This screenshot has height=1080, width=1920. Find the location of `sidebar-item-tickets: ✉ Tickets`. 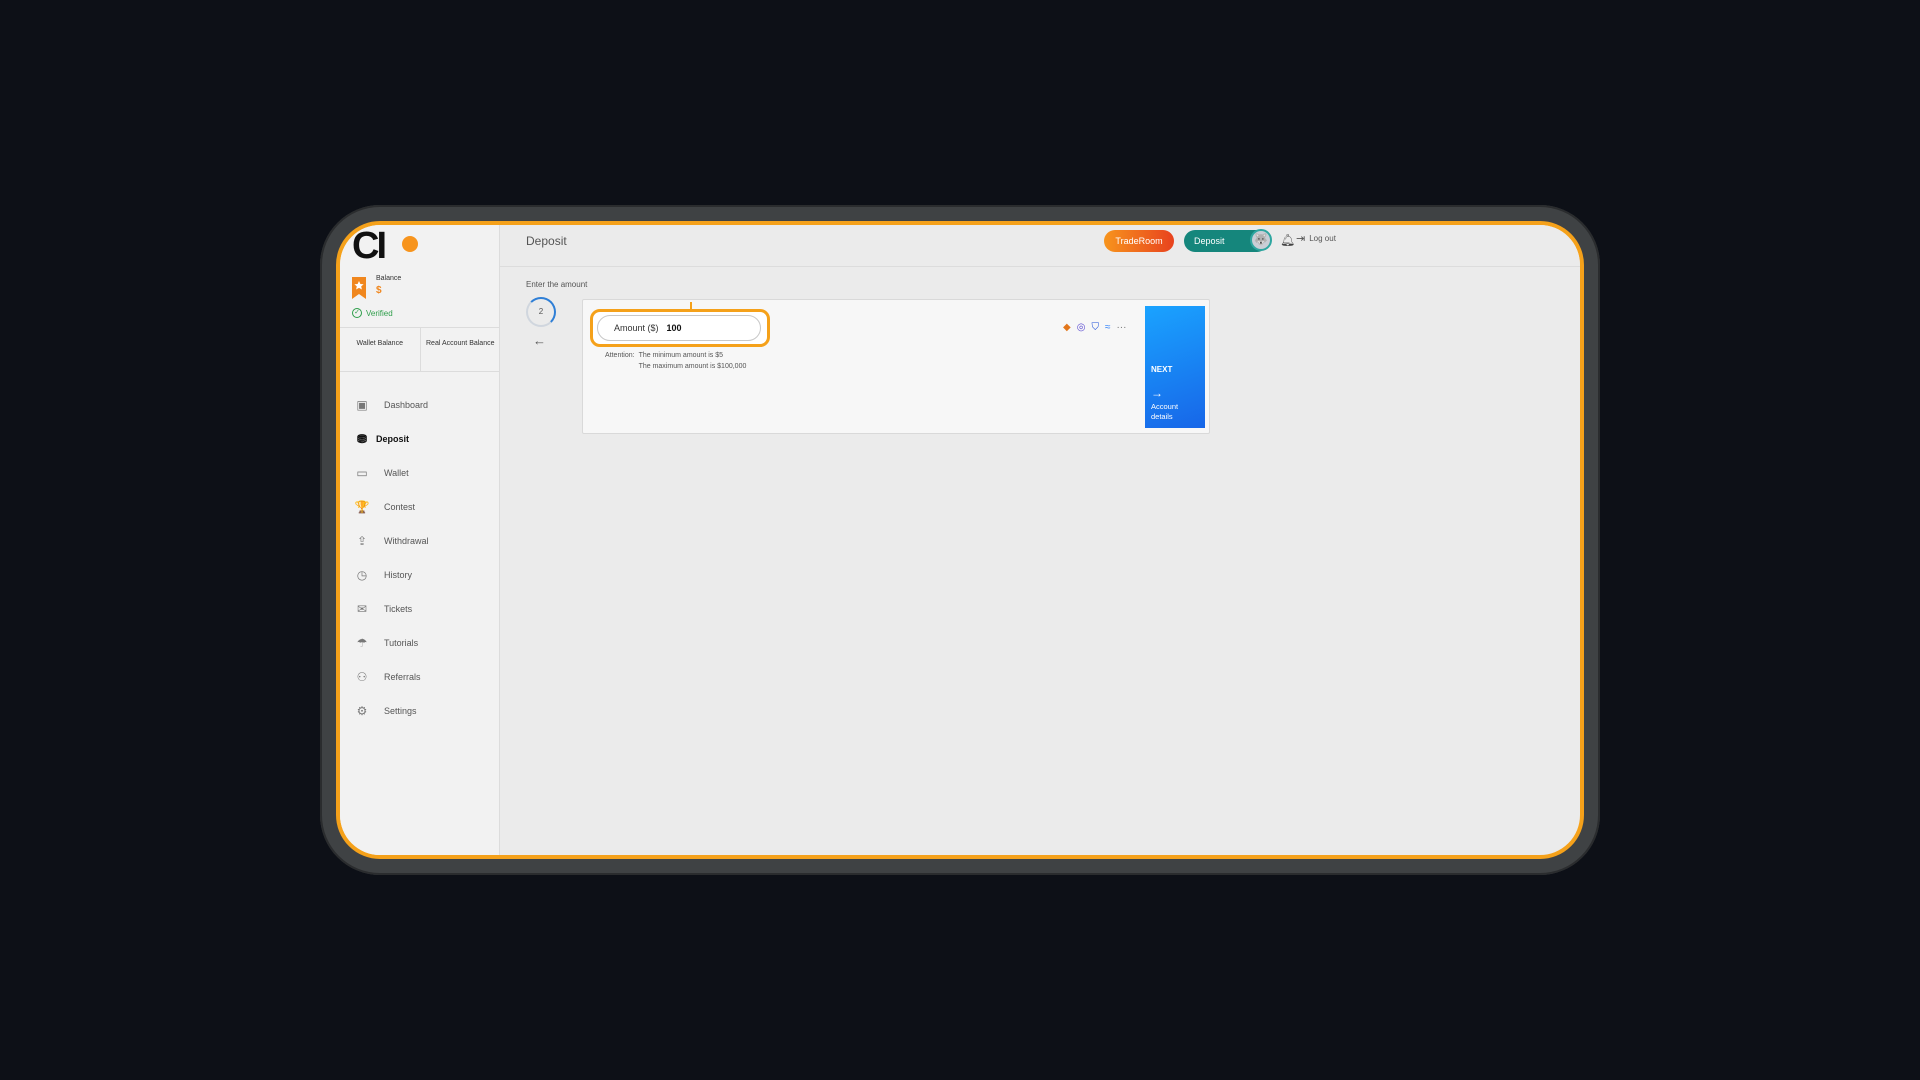

sidebar-item-tickets: ✉ Tickets is located at coordinates (424, 609).